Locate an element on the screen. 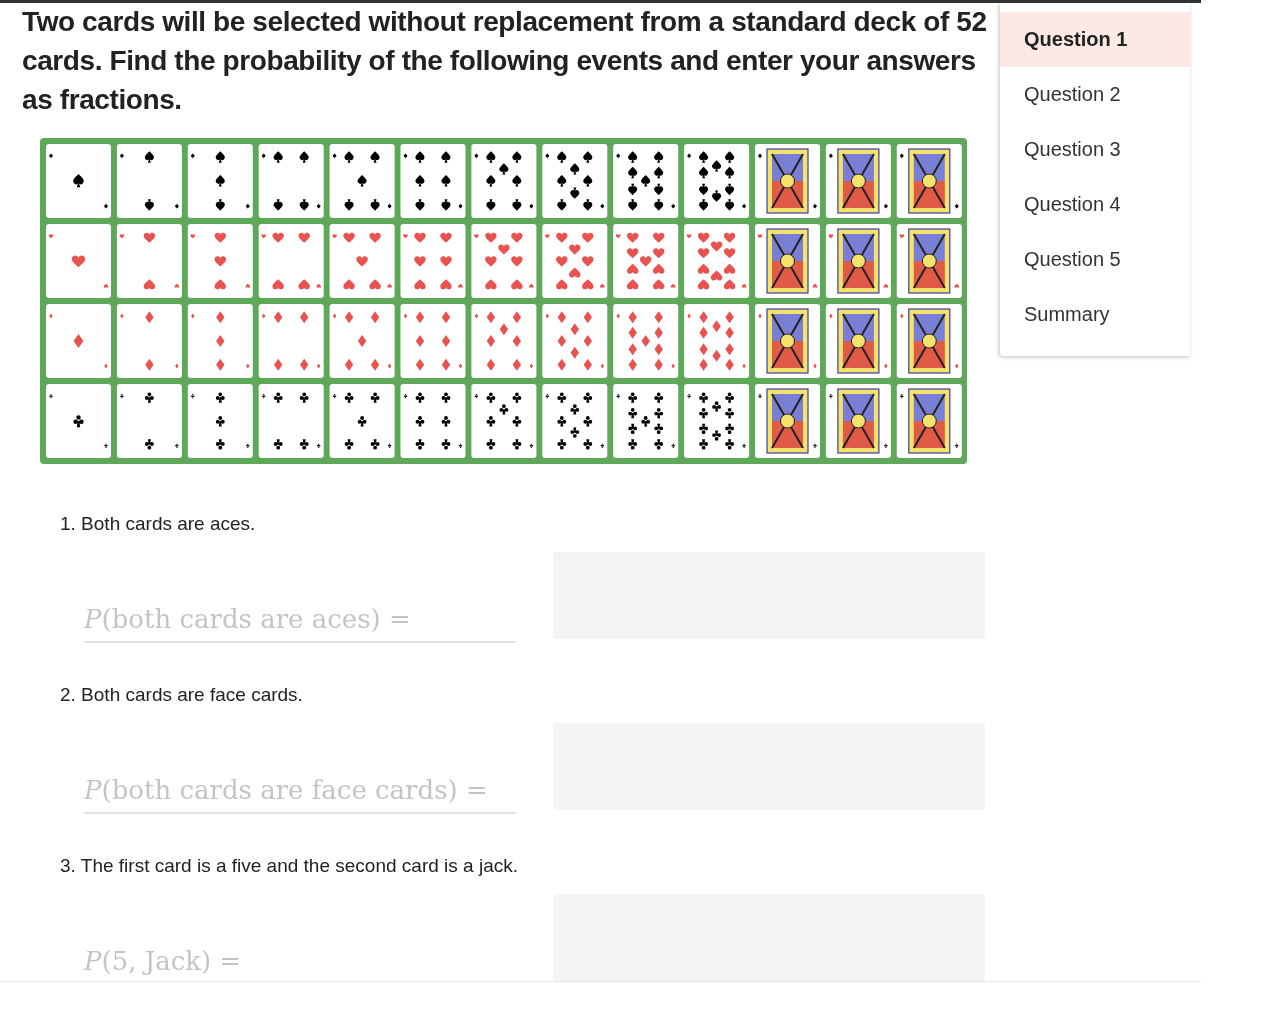 The height and width of the screenshot is (1010, 1273). question-nav-item: Question 1 is located at coordinates (1095, 39).